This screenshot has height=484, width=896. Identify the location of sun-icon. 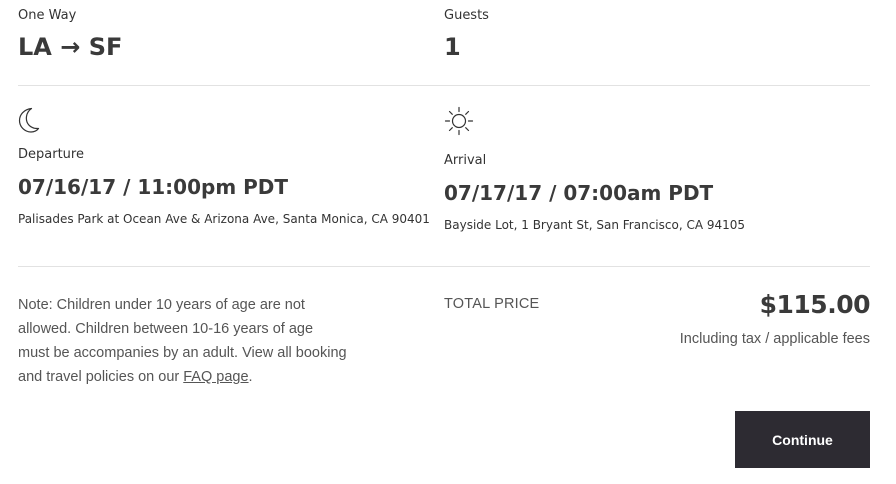
(460, 121).